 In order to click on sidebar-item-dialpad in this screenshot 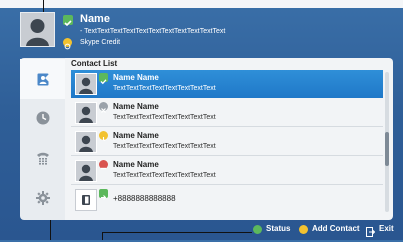, I will do `click(42, 158)`.